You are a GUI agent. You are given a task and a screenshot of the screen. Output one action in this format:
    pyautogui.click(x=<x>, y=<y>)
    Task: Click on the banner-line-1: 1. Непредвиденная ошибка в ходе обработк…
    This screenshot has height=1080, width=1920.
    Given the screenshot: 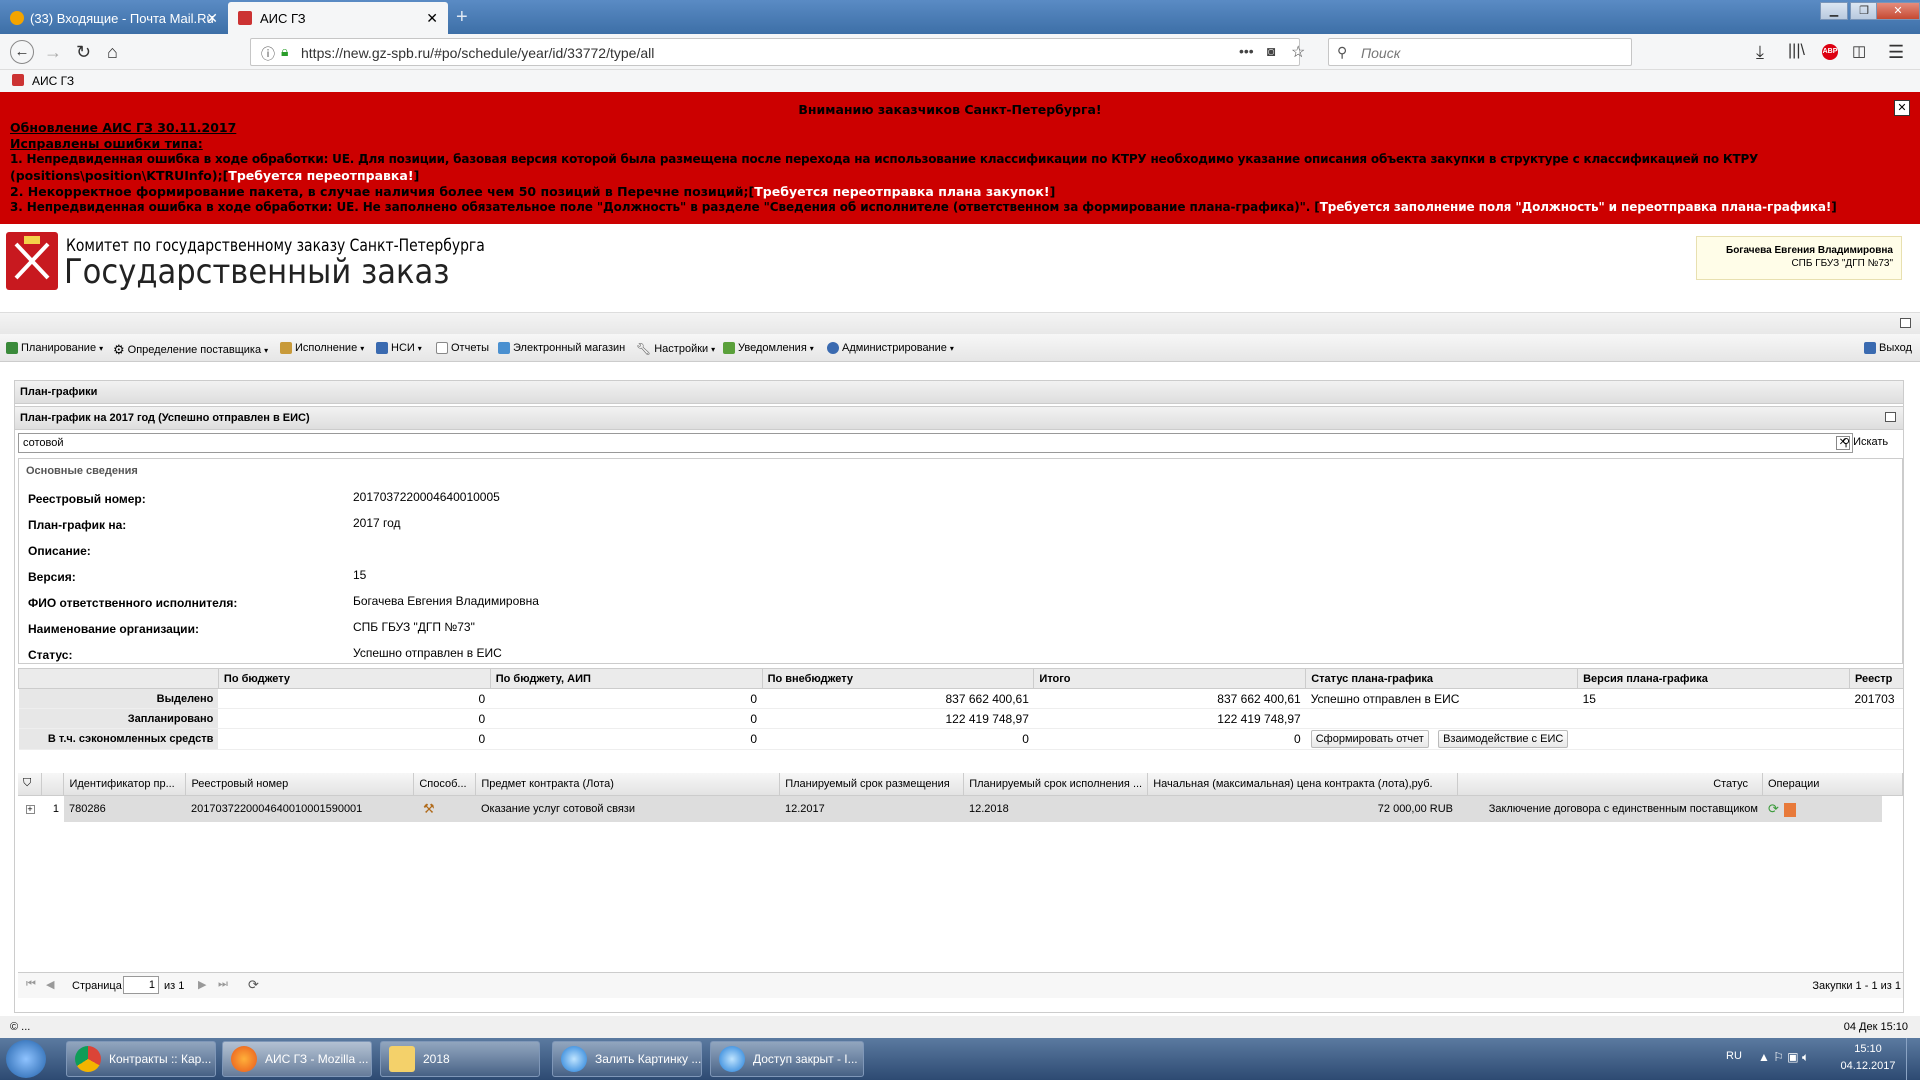 What is the action you would take?
    pyautogui.click(x=884, y=159)
    